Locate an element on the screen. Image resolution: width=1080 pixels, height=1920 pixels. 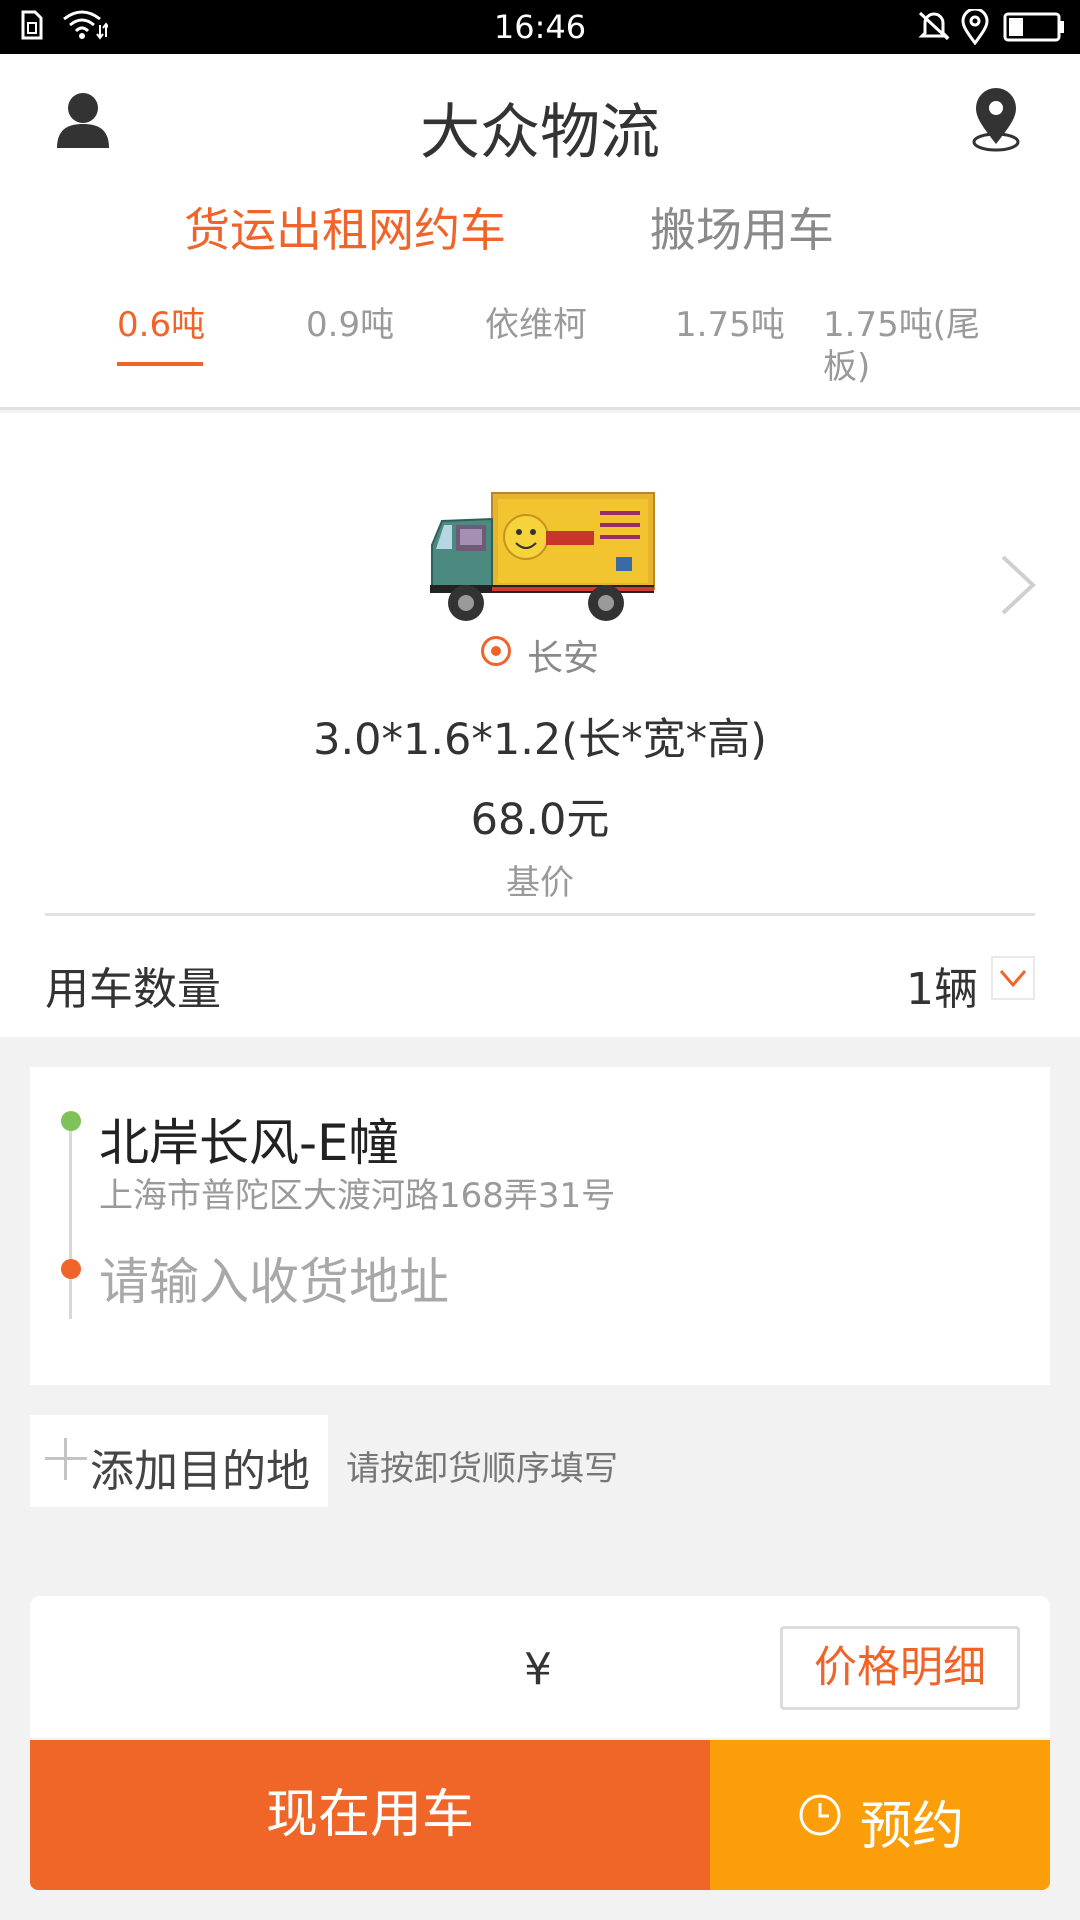
book-button: 预约 is located at coordinates (880, 1815).